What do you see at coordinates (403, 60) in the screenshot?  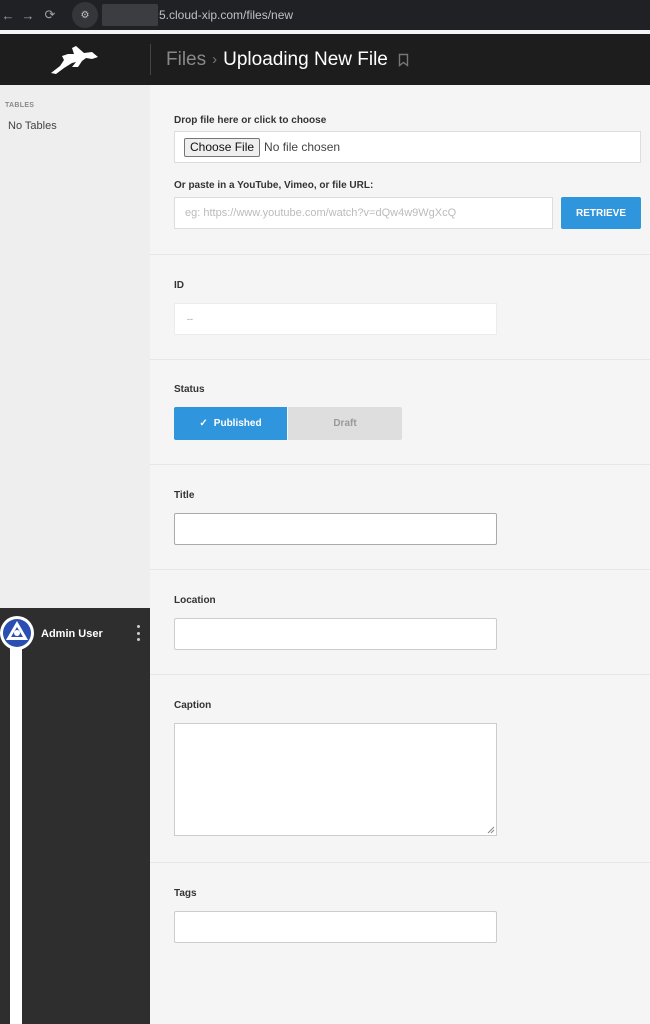 I see `bookmark-icon` at bounding box center [403, 60].